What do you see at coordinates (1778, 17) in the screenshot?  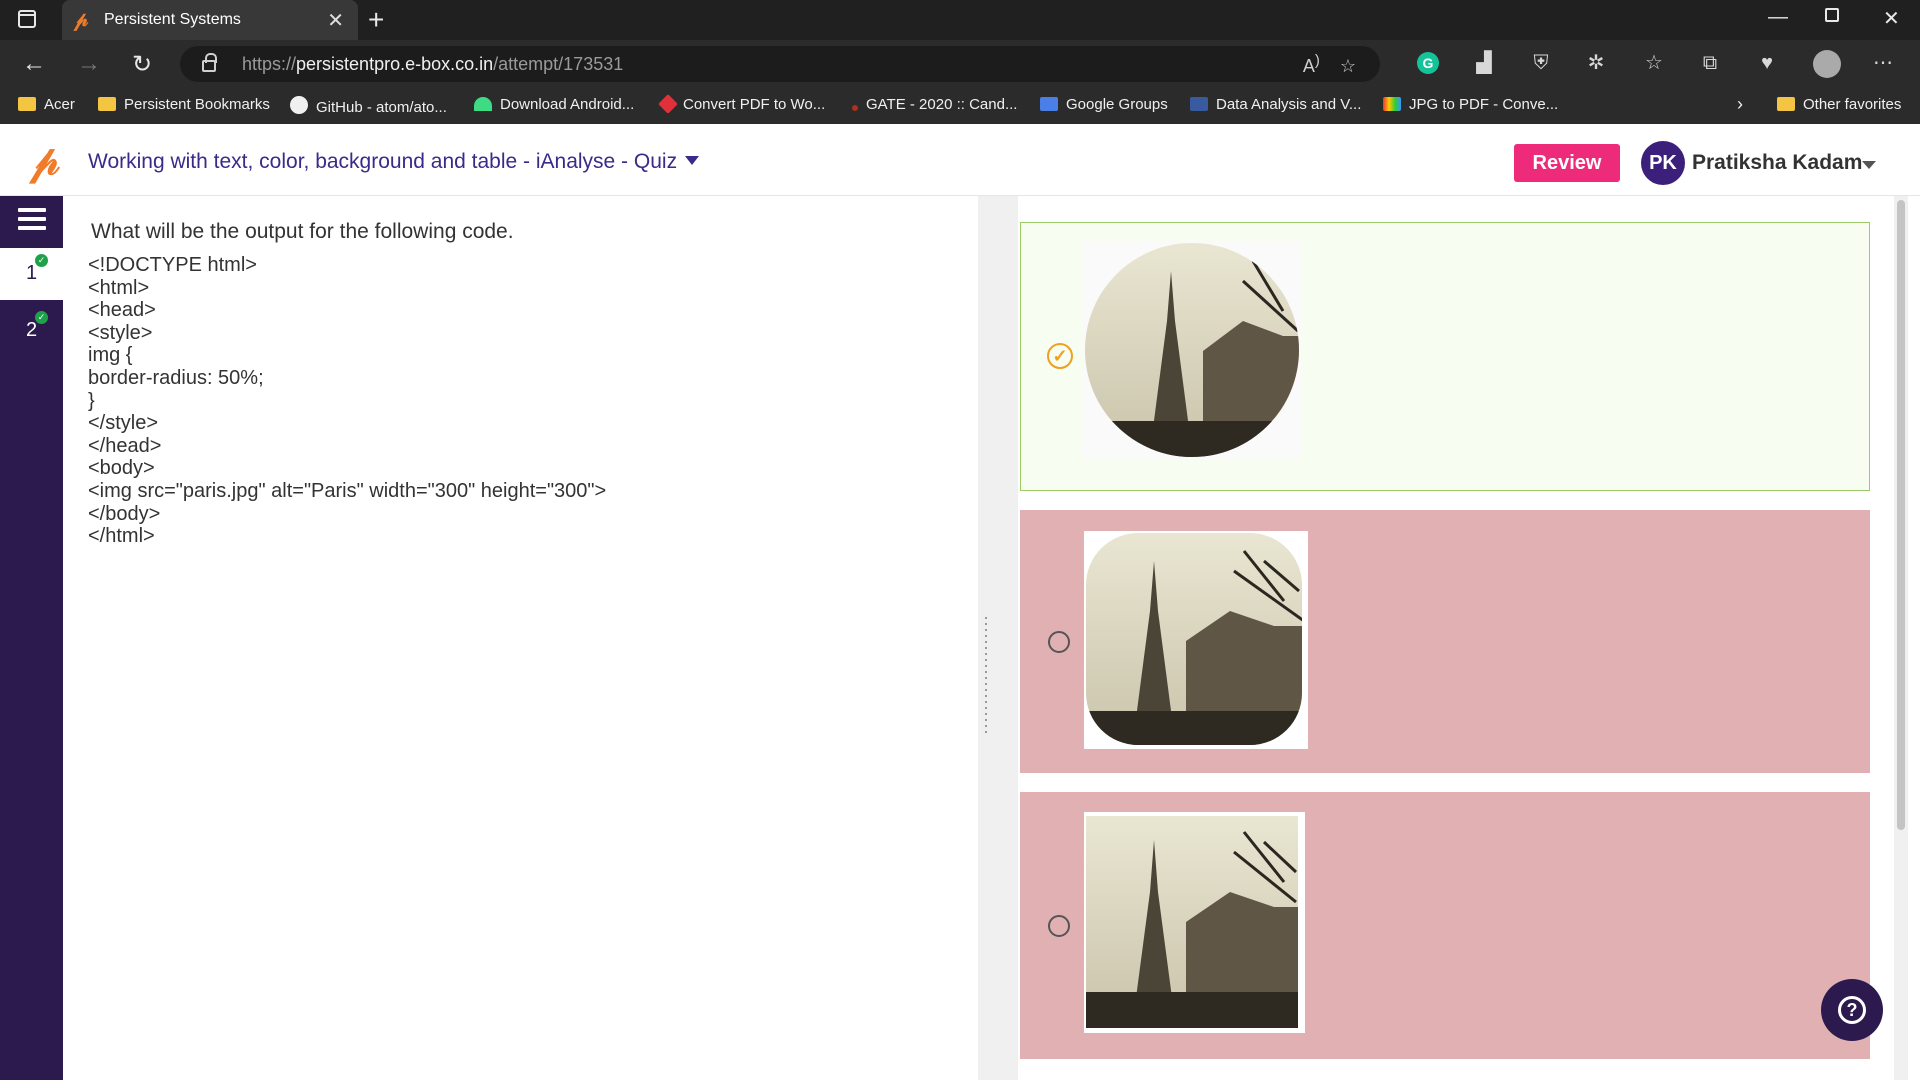 I see `minimize-icon: —` at bounding box center [1778, 17].